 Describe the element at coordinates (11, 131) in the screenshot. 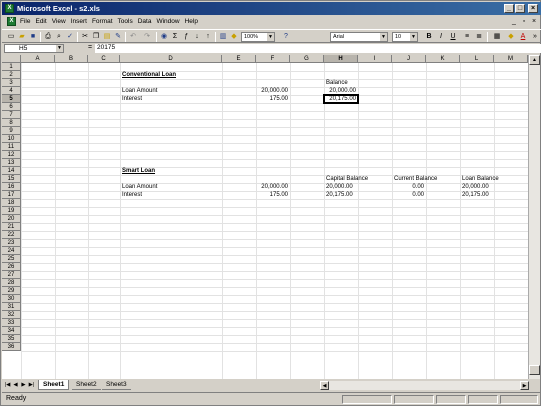

I see `row-header-9: 9` at that location.